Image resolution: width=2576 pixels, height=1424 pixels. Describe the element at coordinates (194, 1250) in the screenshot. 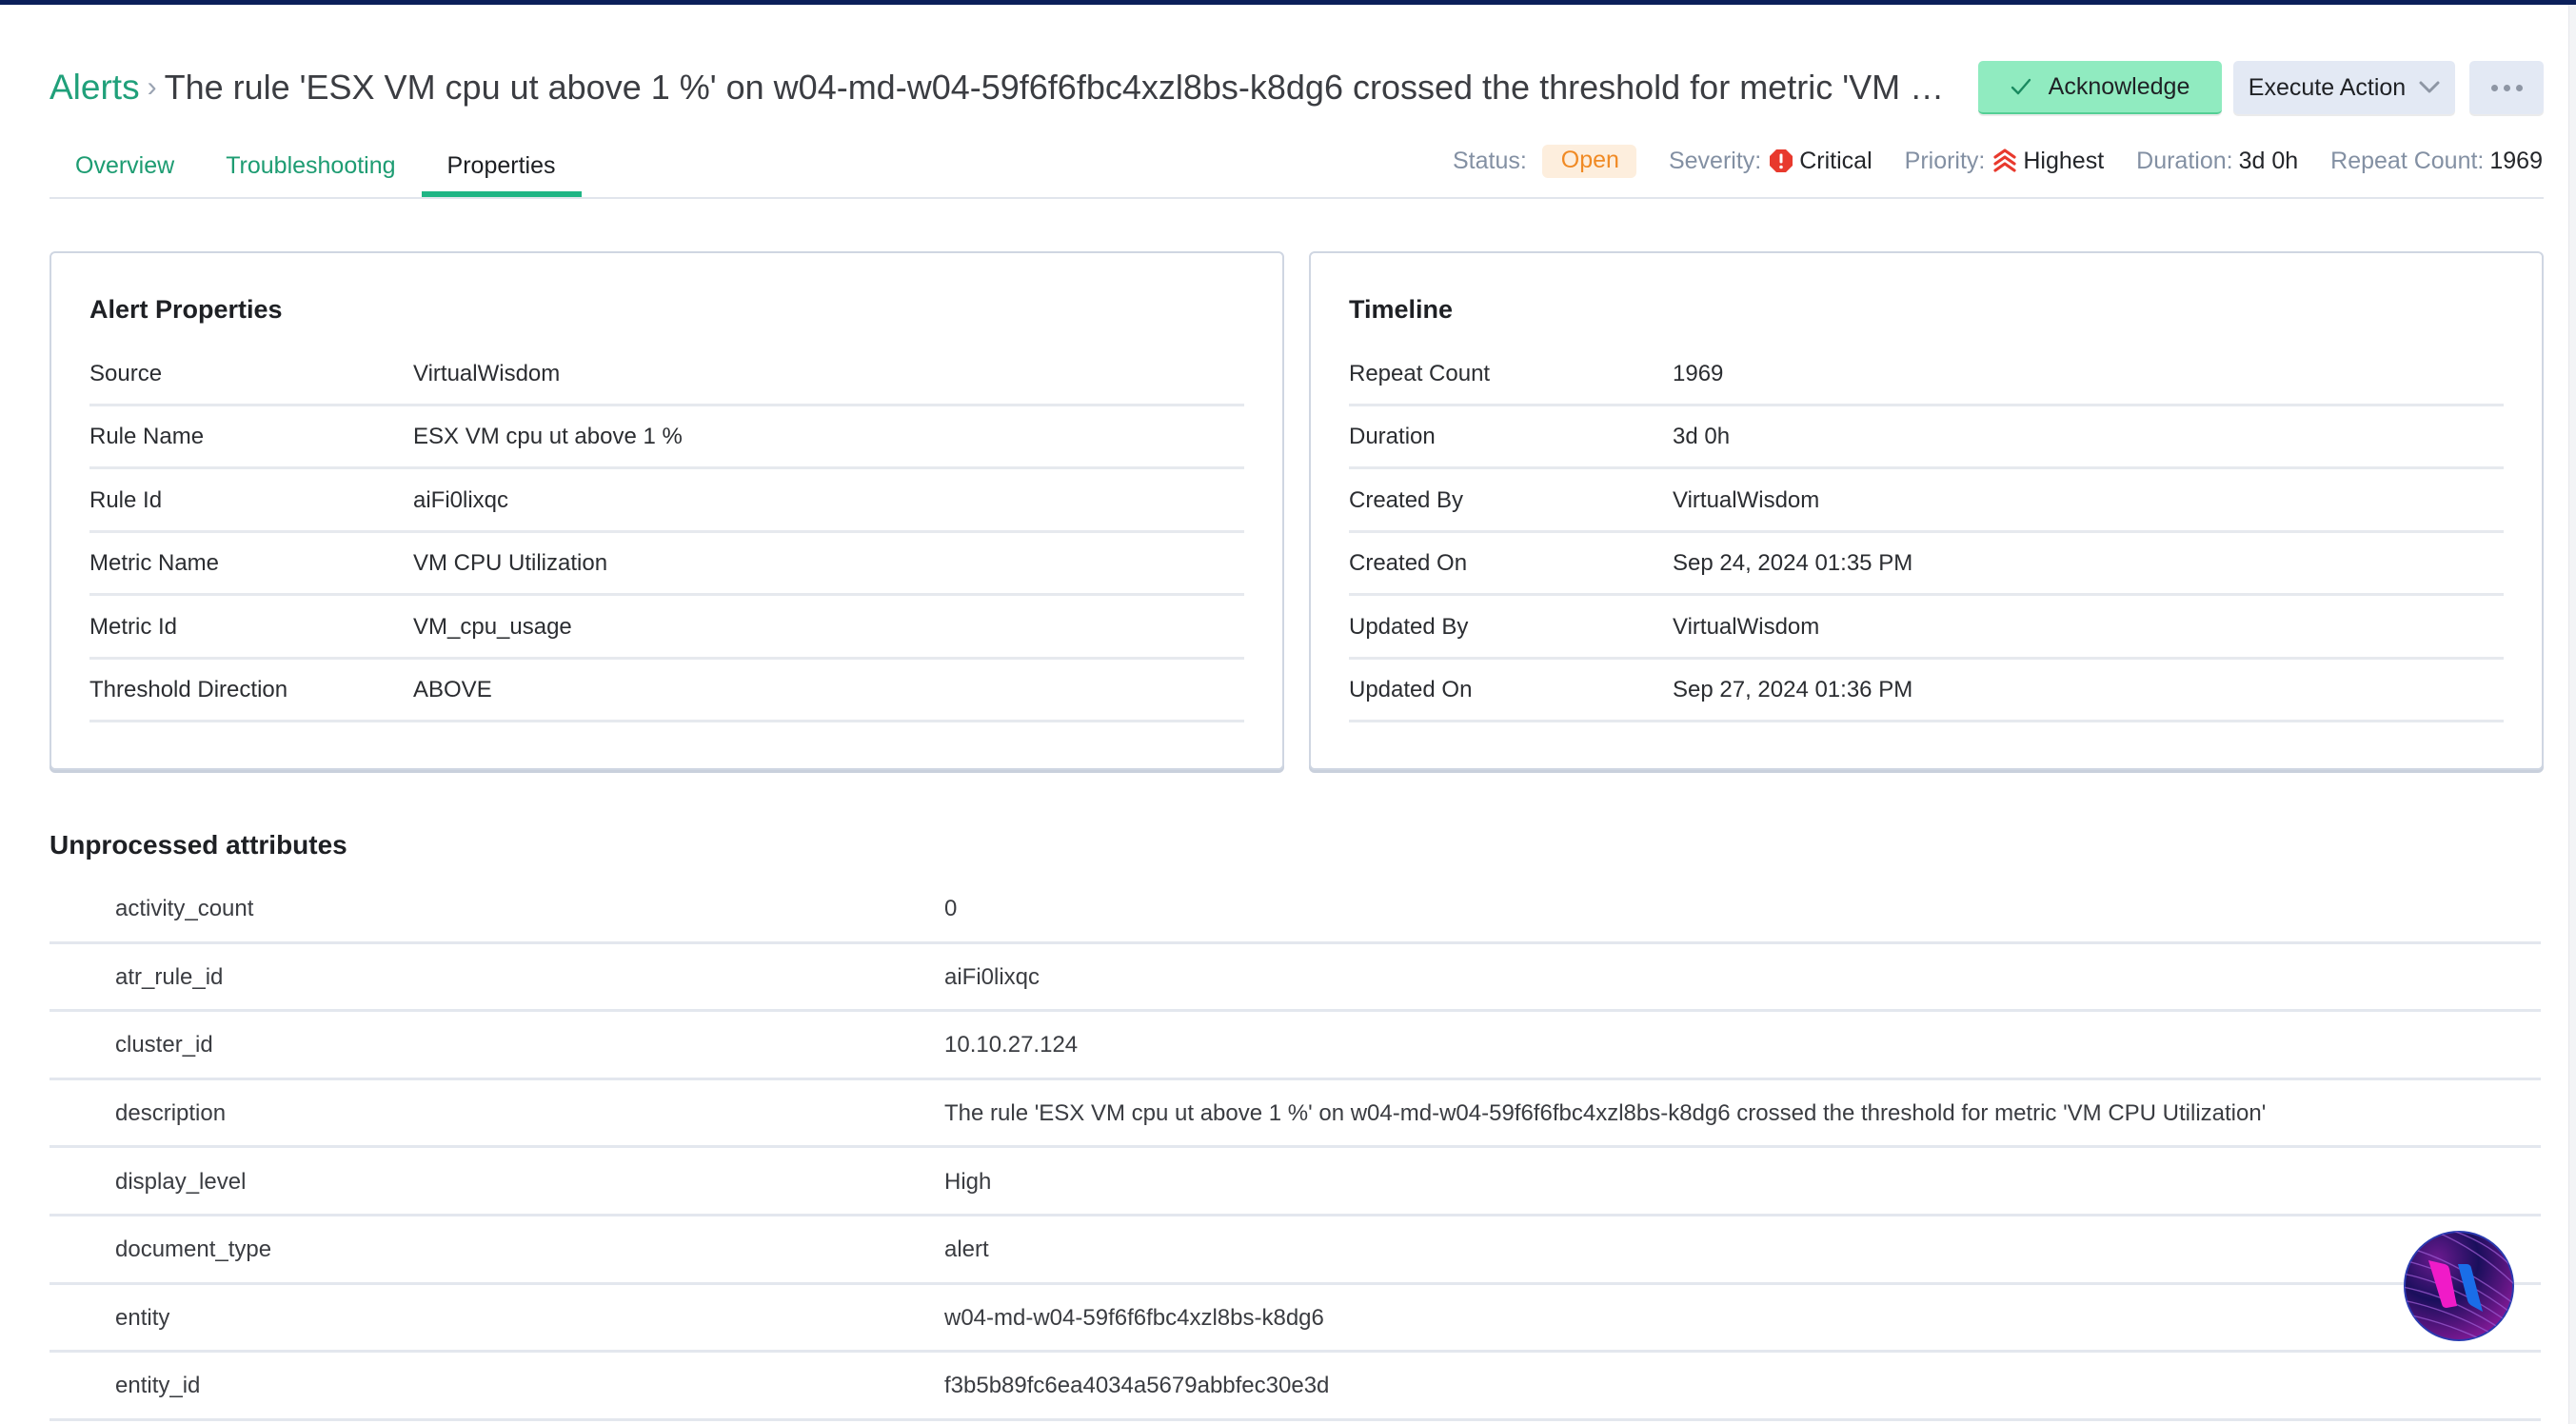

I see `attribute-key: document_type` at that location.